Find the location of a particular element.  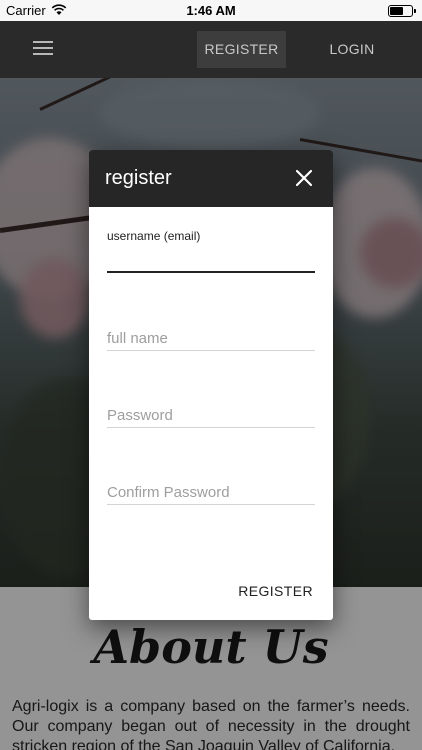

app-bar: REGISTER LOGIN is located at coordinates (211, 49).